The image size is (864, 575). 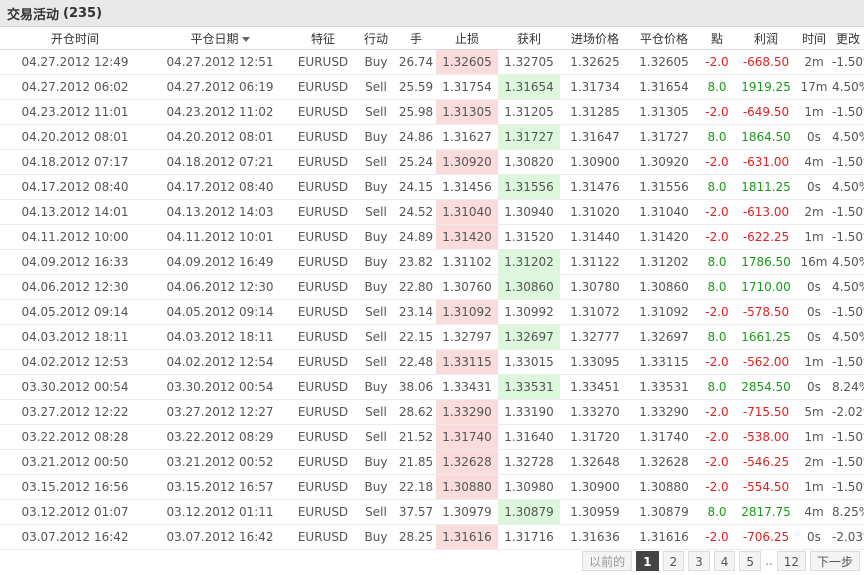 What do you see at coordinates (416, 462) in the screenshot?
I see `cell-lots: 21.85` at bounding box center [416, 462].